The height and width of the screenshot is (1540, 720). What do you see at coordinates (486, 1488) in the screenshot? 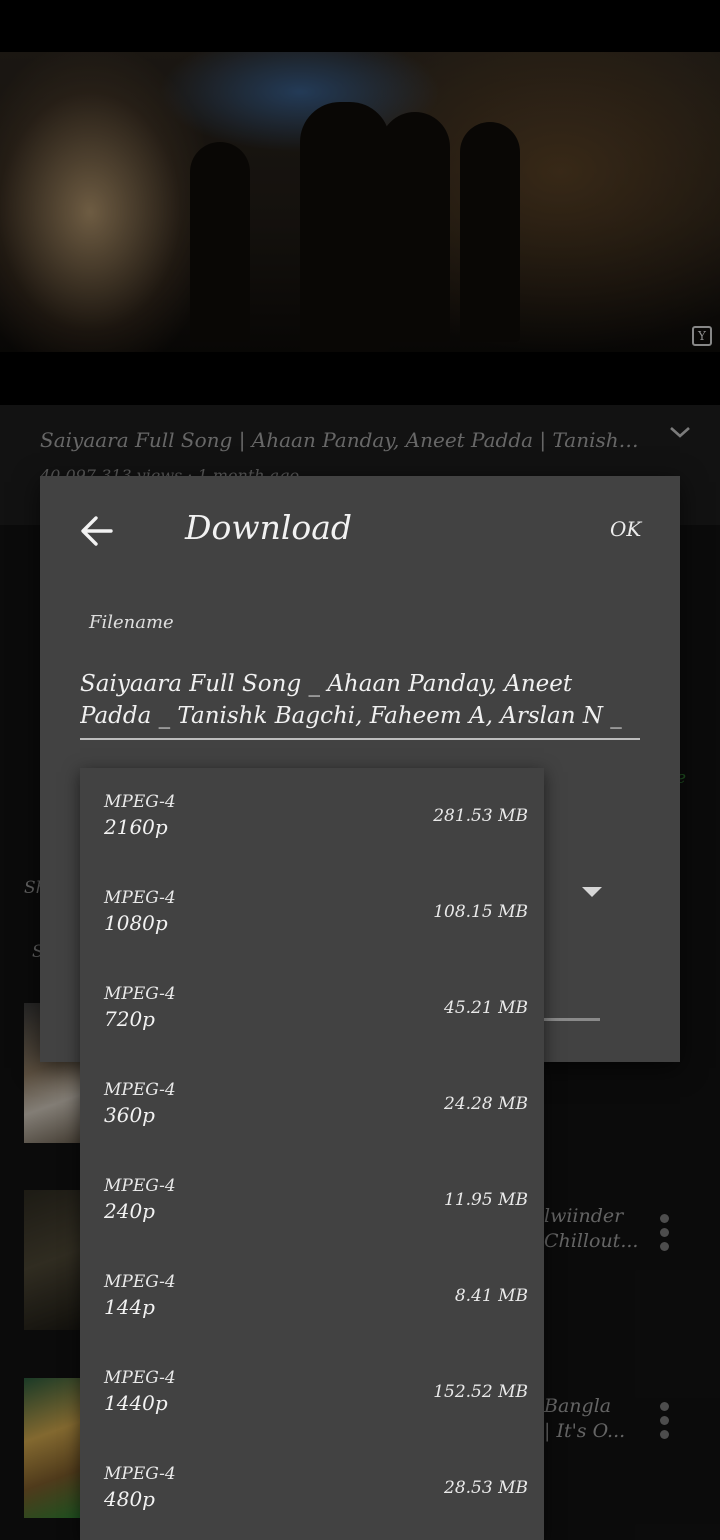
I see `format-size: 28.53 MB` at bounding box center [486, 1488].